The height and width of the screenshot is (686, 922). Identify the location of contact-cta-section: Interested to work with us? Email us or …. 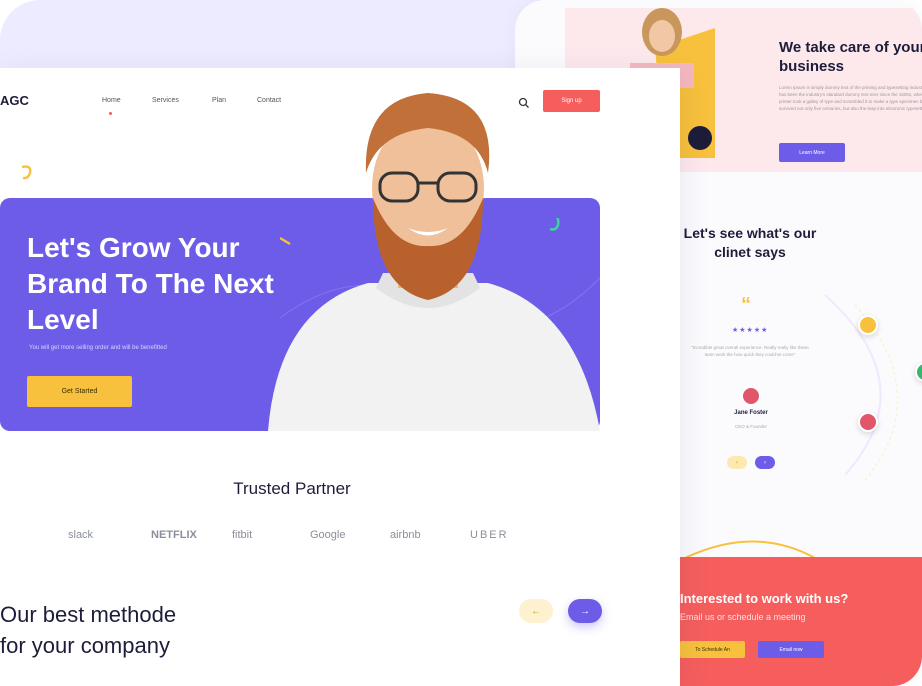
(801, 621).